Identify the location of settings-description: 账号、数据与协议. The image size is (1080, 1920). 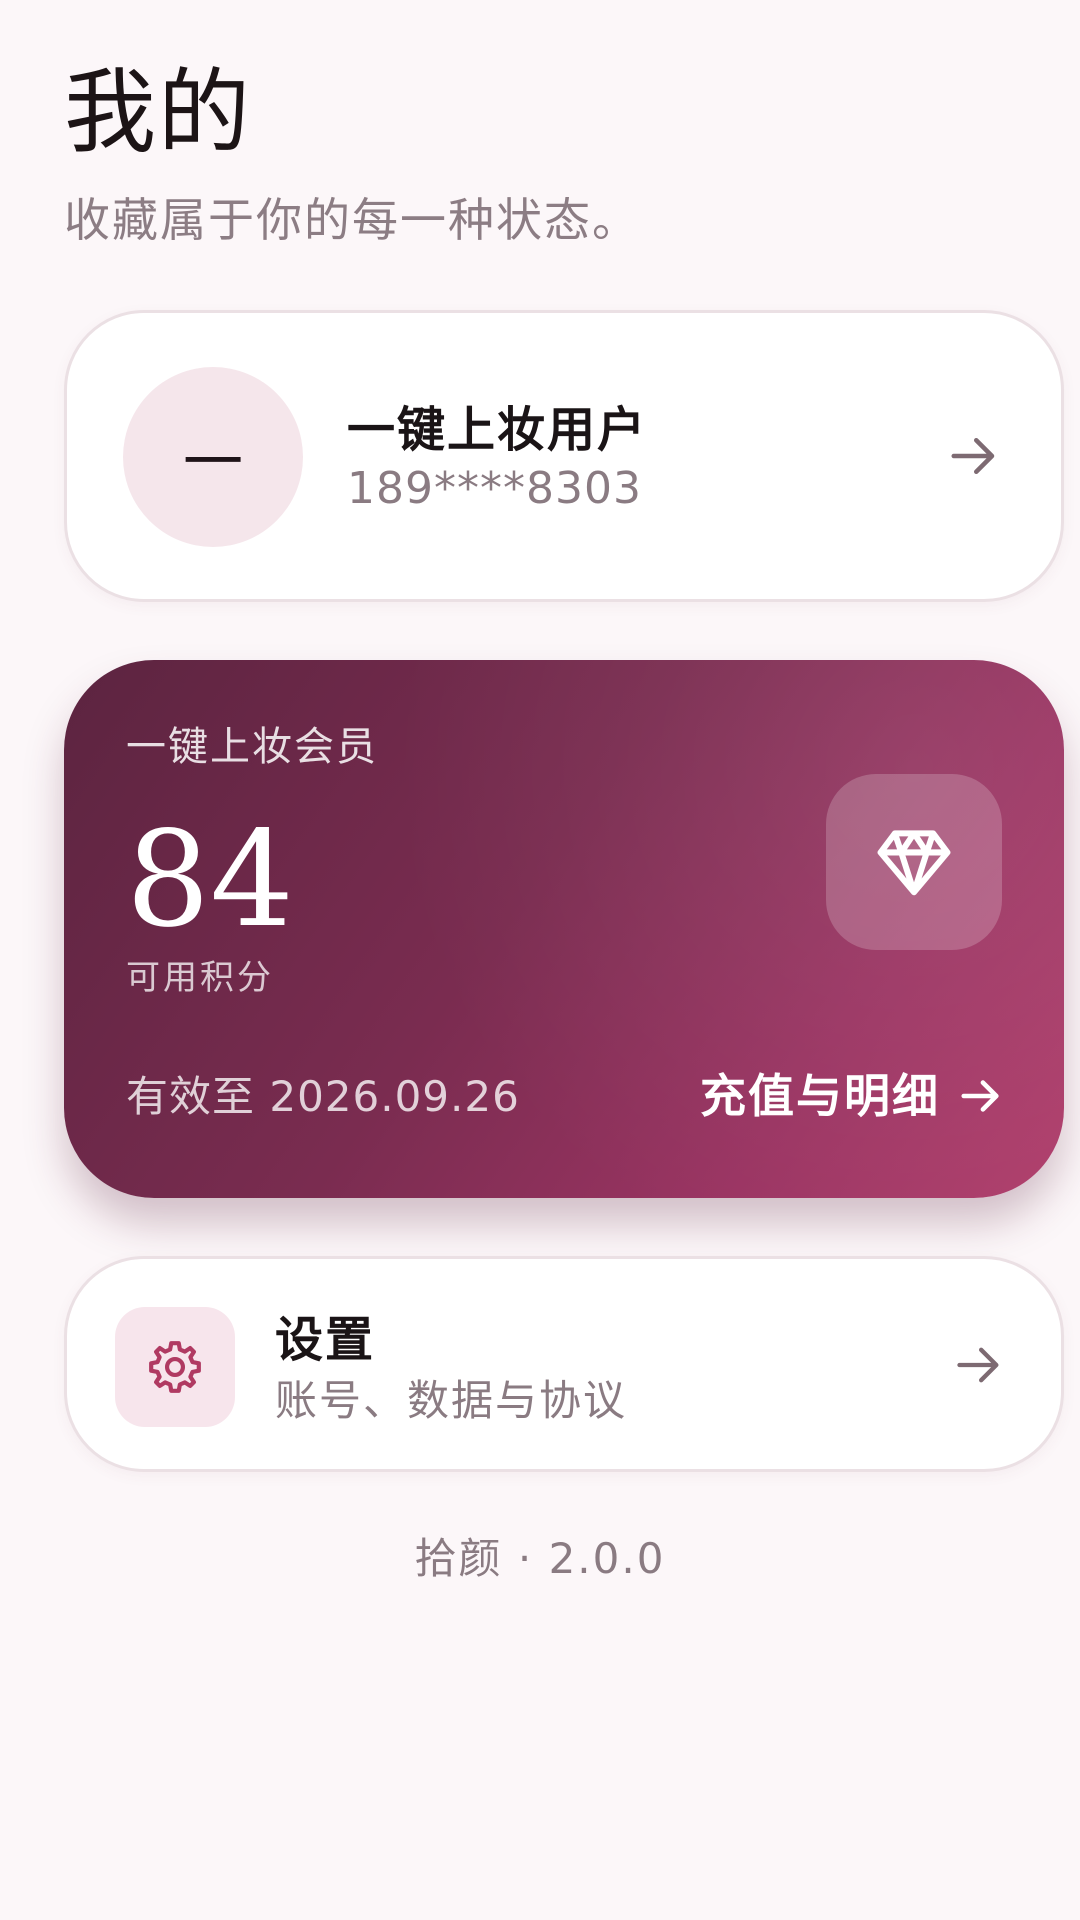
(451, 1400).